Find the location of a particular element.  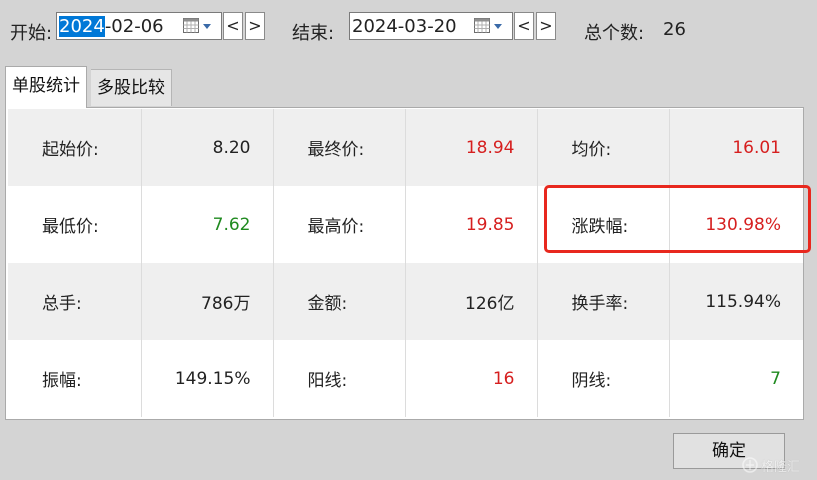

stat-value-total-volume: 786万 is located at coordinates (207, 301).